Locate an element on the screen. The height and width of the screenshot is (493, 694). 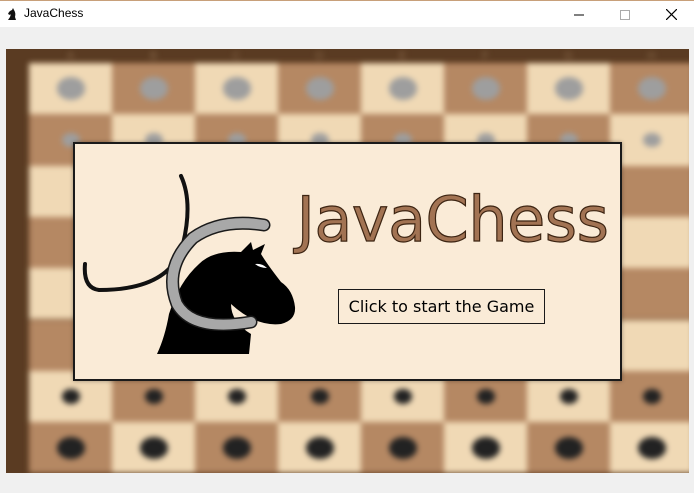
start-game-button: Click to start the Game is located at coordinates (441, 306).